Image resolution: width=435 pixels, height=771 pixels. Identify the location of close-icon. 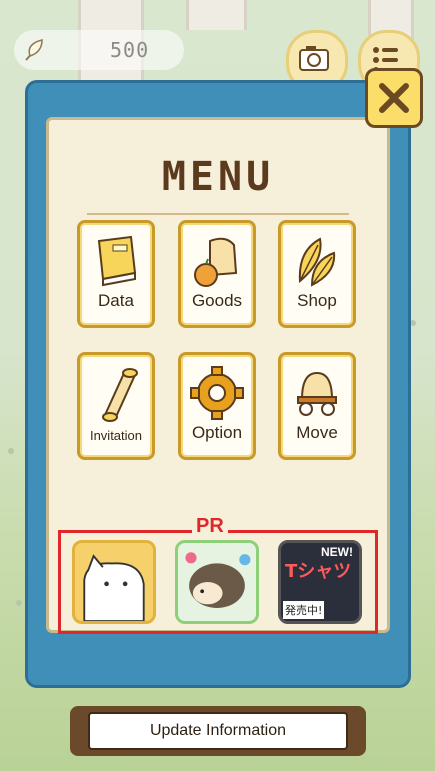
(394, 98).